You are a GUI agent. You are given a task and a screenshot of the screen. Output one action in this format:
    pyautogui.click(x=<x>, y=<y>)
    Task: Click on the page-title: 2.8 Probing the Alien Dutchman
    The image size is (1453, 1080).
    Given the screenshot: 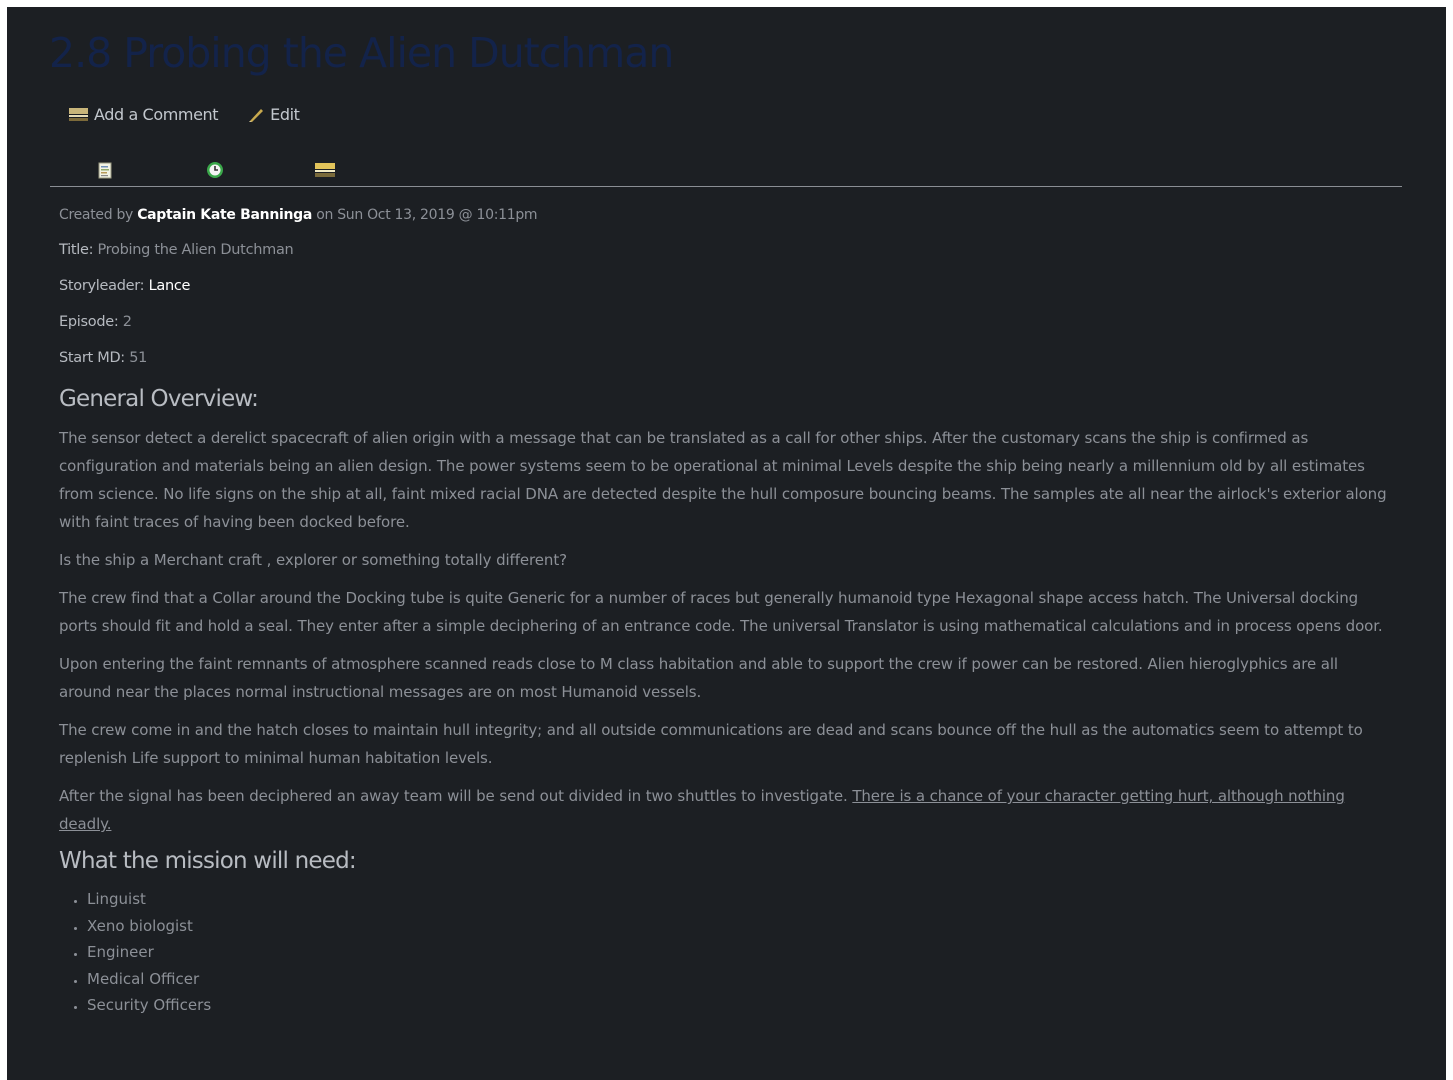 What is the action you would take?
    pyautogui.click(x=361, y=53)
    